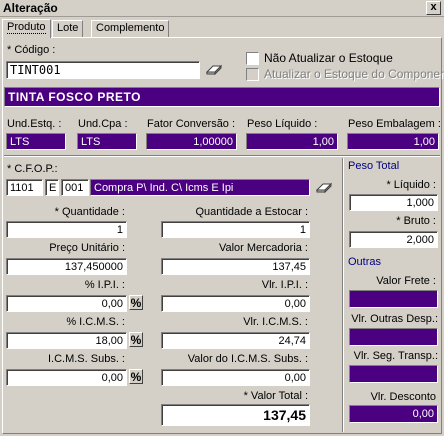 The width and height of the screenshot is (444, 436). Describe the element at coordinates (282, 124) in the screenshot. I see `peso-liquido-label: Peso Líquido :` at that location.